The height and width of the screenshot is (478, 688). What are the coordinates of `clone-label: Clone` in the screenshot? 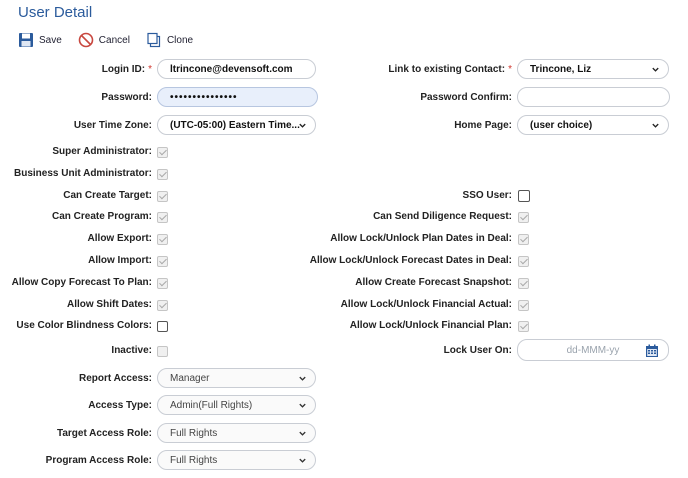 It's located at (180, 40).